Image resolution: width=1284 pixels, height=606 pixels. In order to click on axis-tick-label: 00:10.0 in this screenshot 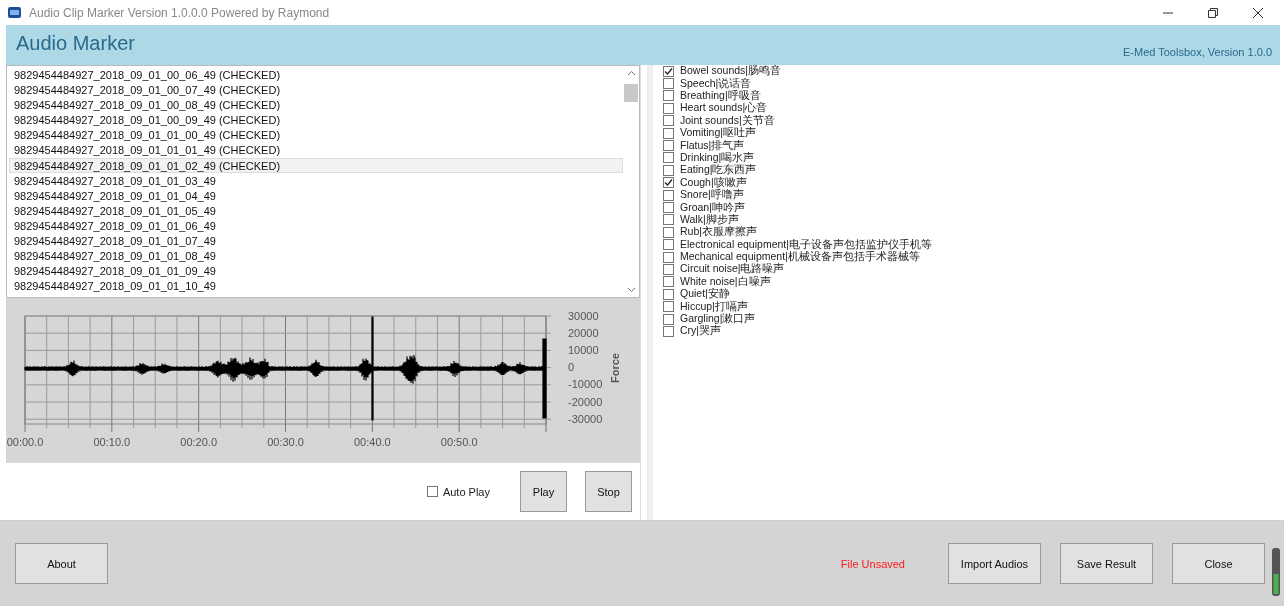, I will do `click(112, 442)`.